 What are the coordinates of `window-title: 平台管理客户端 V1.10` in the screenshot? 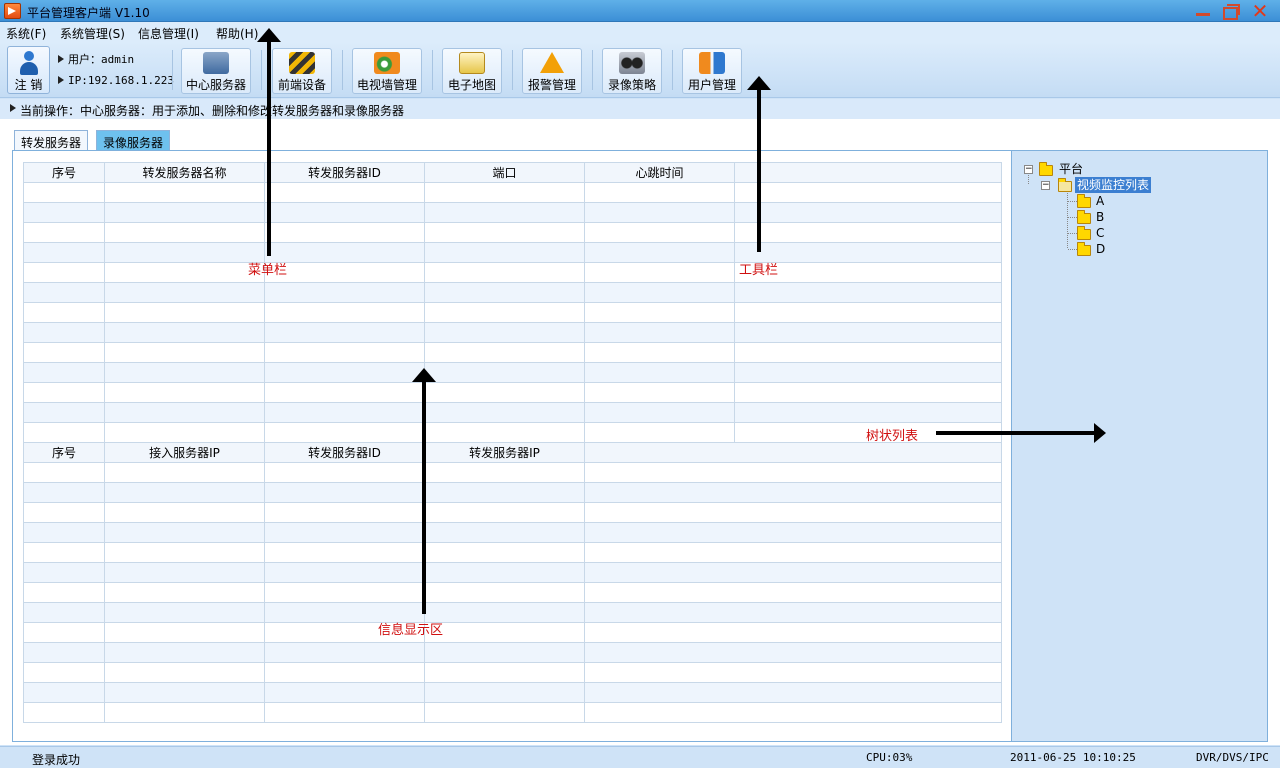 It's located at (88, 13).